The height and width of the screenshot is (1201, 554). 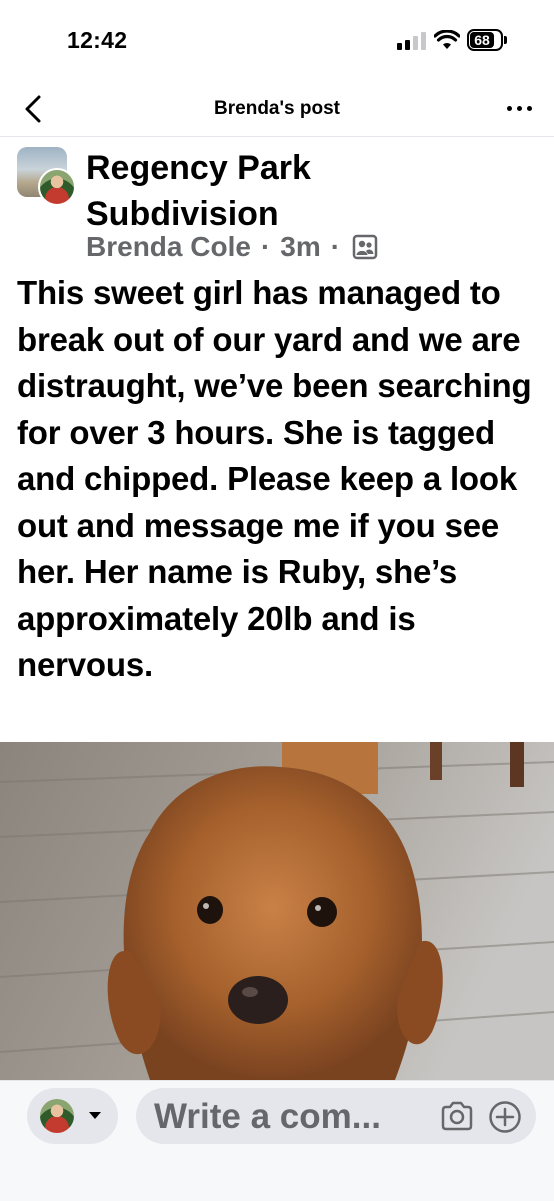 What do you see at coordinates (97, 40) in the screenshot?
I see `status-time: 12:42` at bounding box center [97, 40].